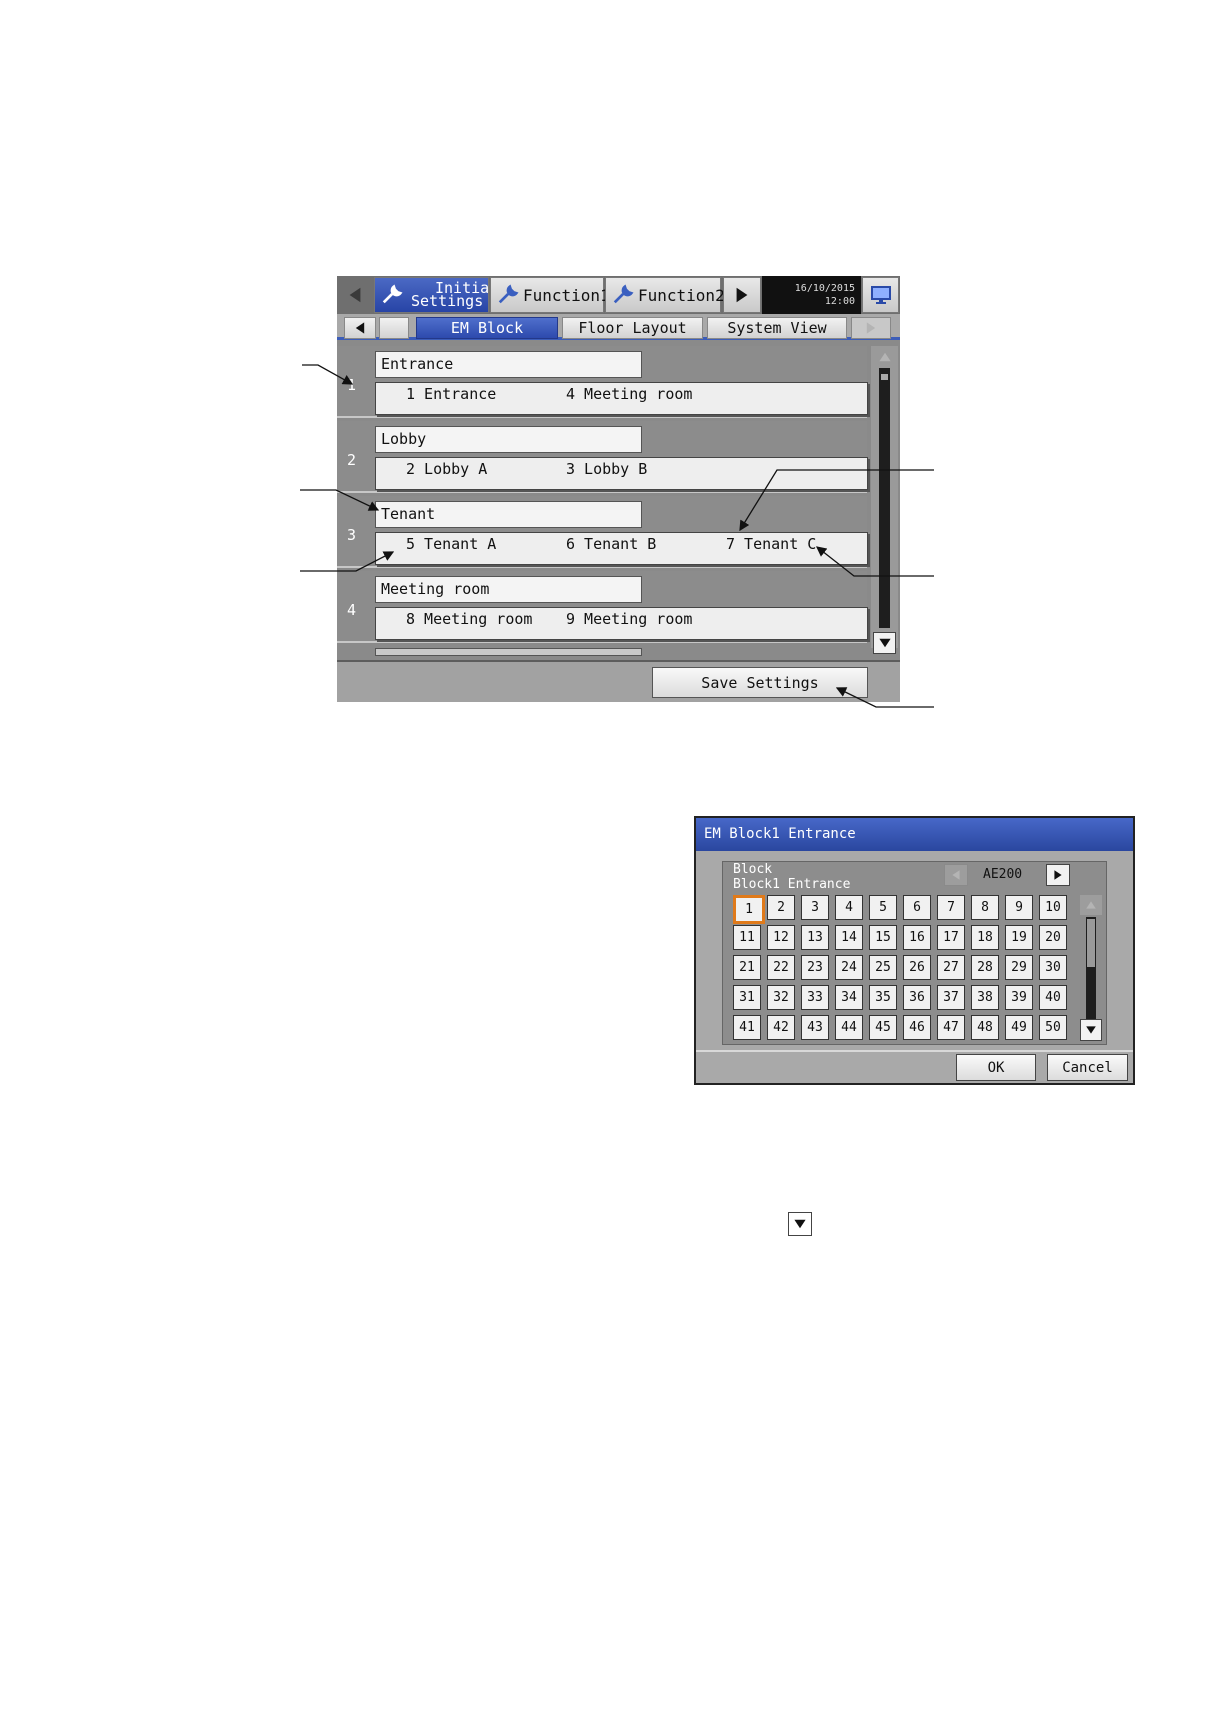 Image resolution: width=1225 pixels, height=1718 pixels. What do you see at coordinates (1019, 1027) in the screenshot?
I see `unit-cell: 49` at bounding box center [1019, 1027].